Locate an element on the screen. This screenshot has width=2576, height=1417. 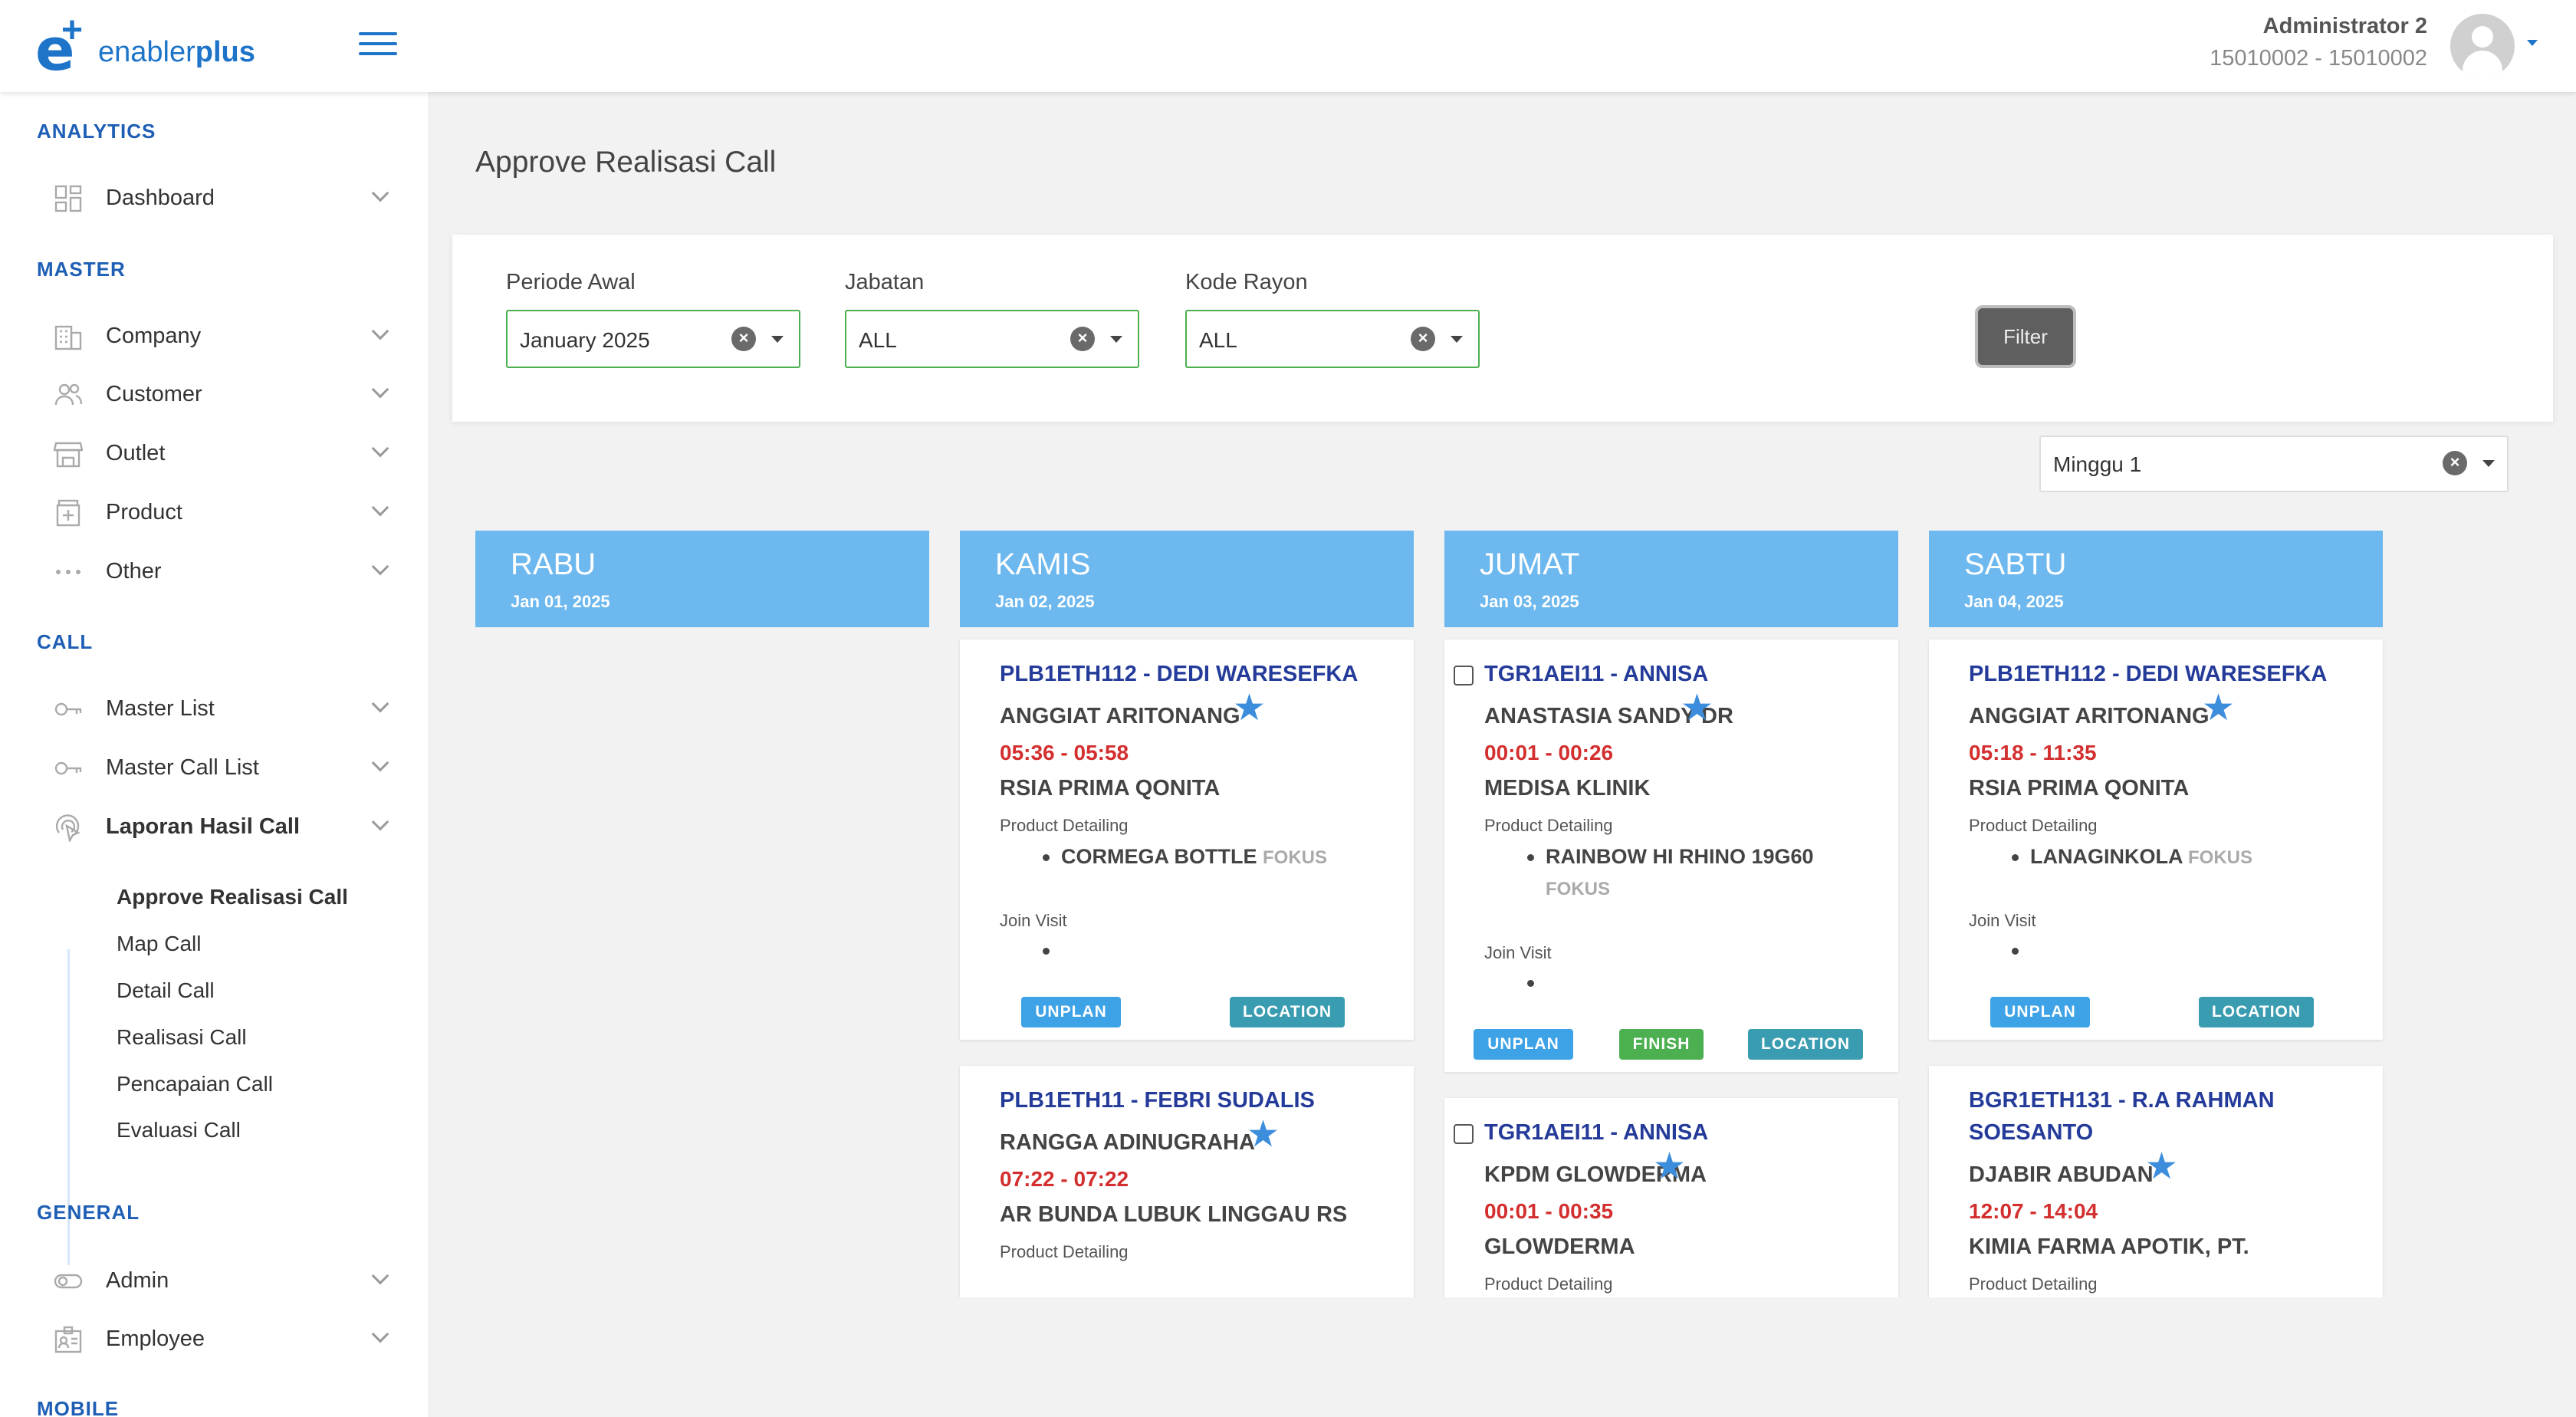
card-header: PLB1ETH11 - FEBRI SUDALIS is located at coordinates (1158, 1100).